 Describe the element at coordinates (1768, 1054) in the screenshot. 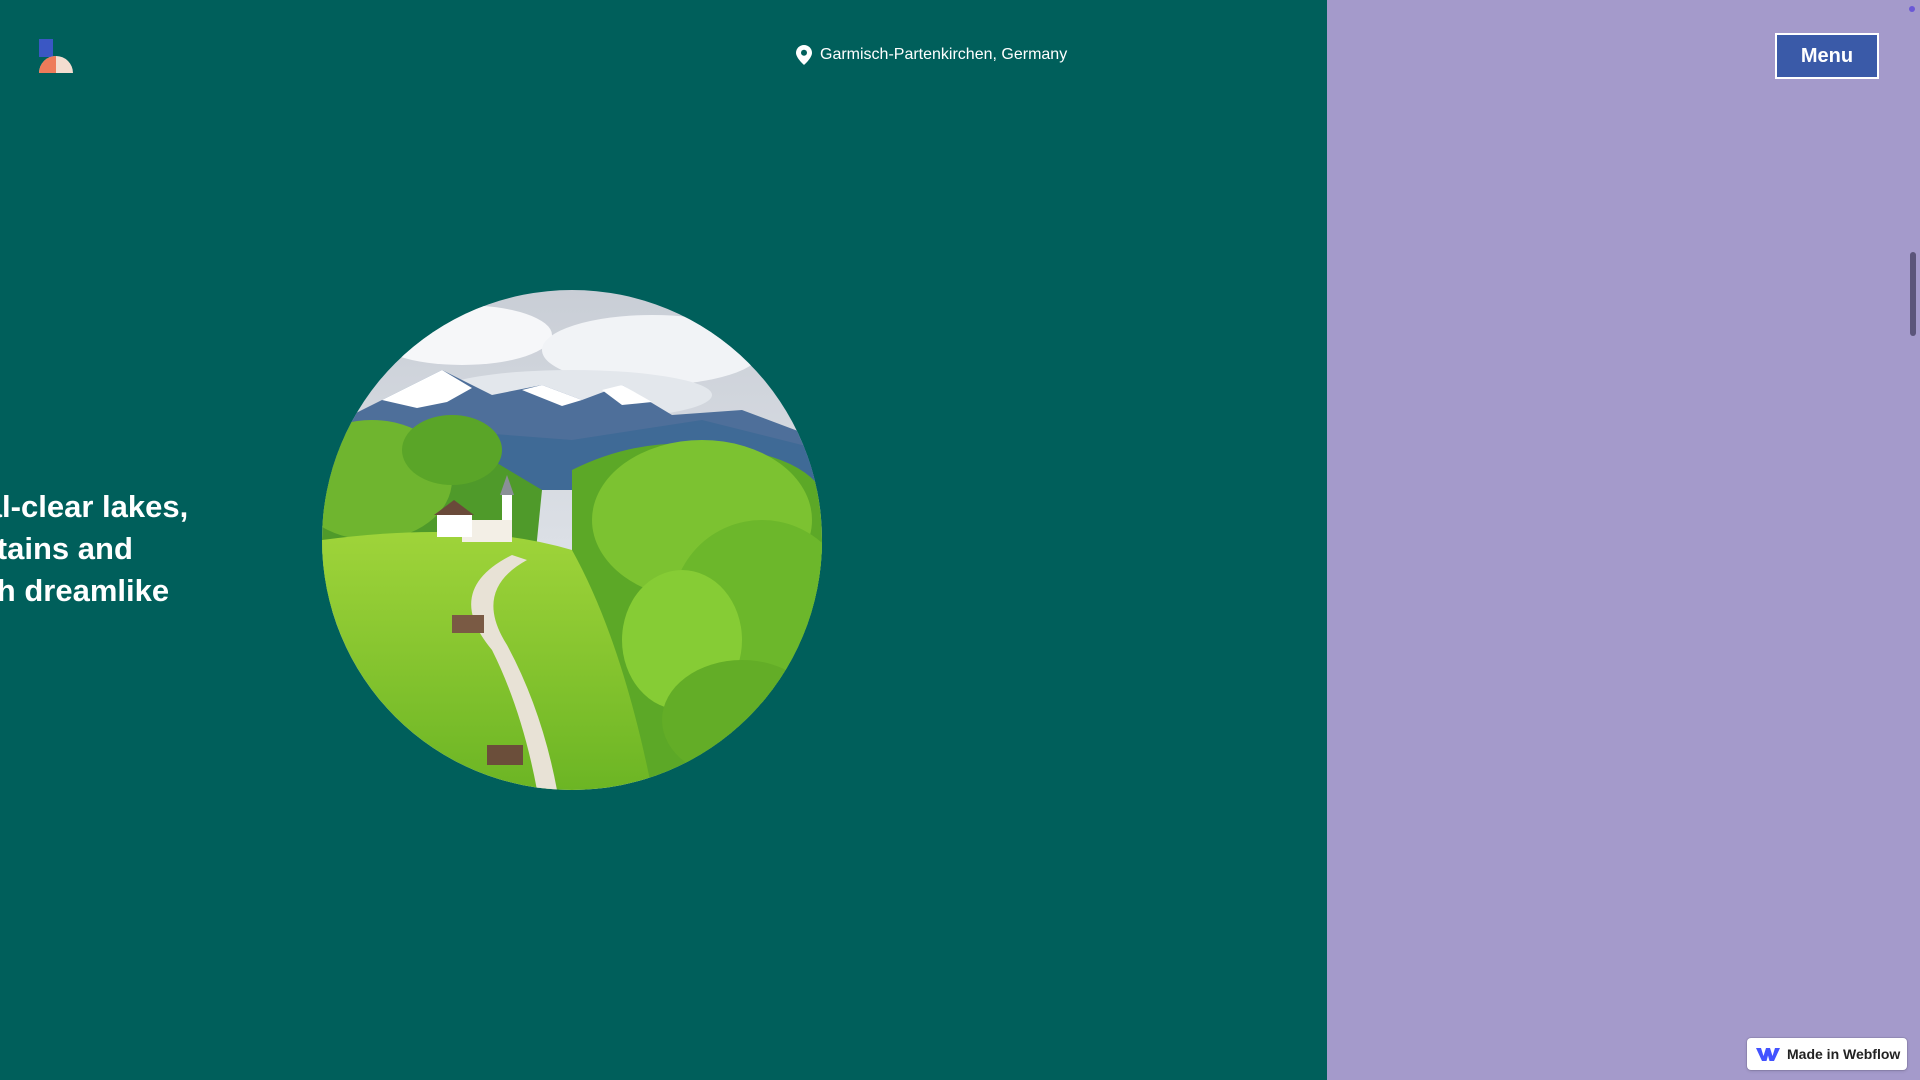

I see `webflow-logo-icon` at that location.